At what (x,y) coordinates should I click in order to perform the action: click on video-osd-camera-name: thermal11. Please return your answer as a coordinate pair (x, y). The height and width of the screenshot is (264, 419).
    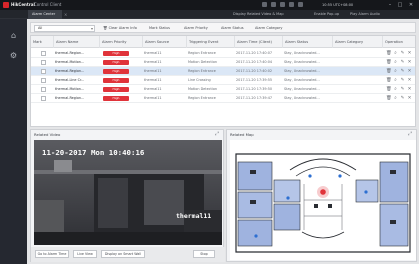
    Looking at the image, I should click on (194, 216).